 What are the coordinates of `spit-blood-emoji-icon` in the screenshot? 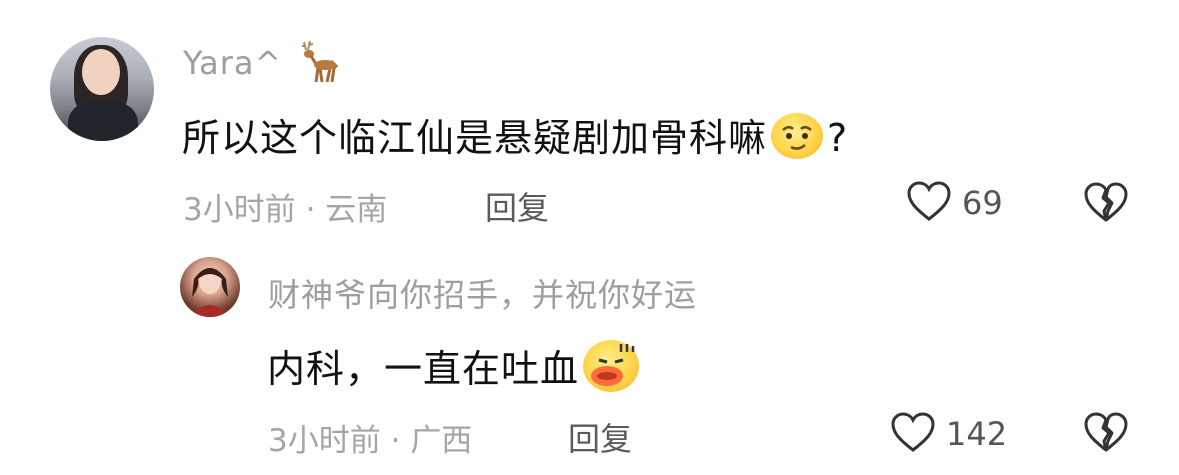 It's located at (611, 366).